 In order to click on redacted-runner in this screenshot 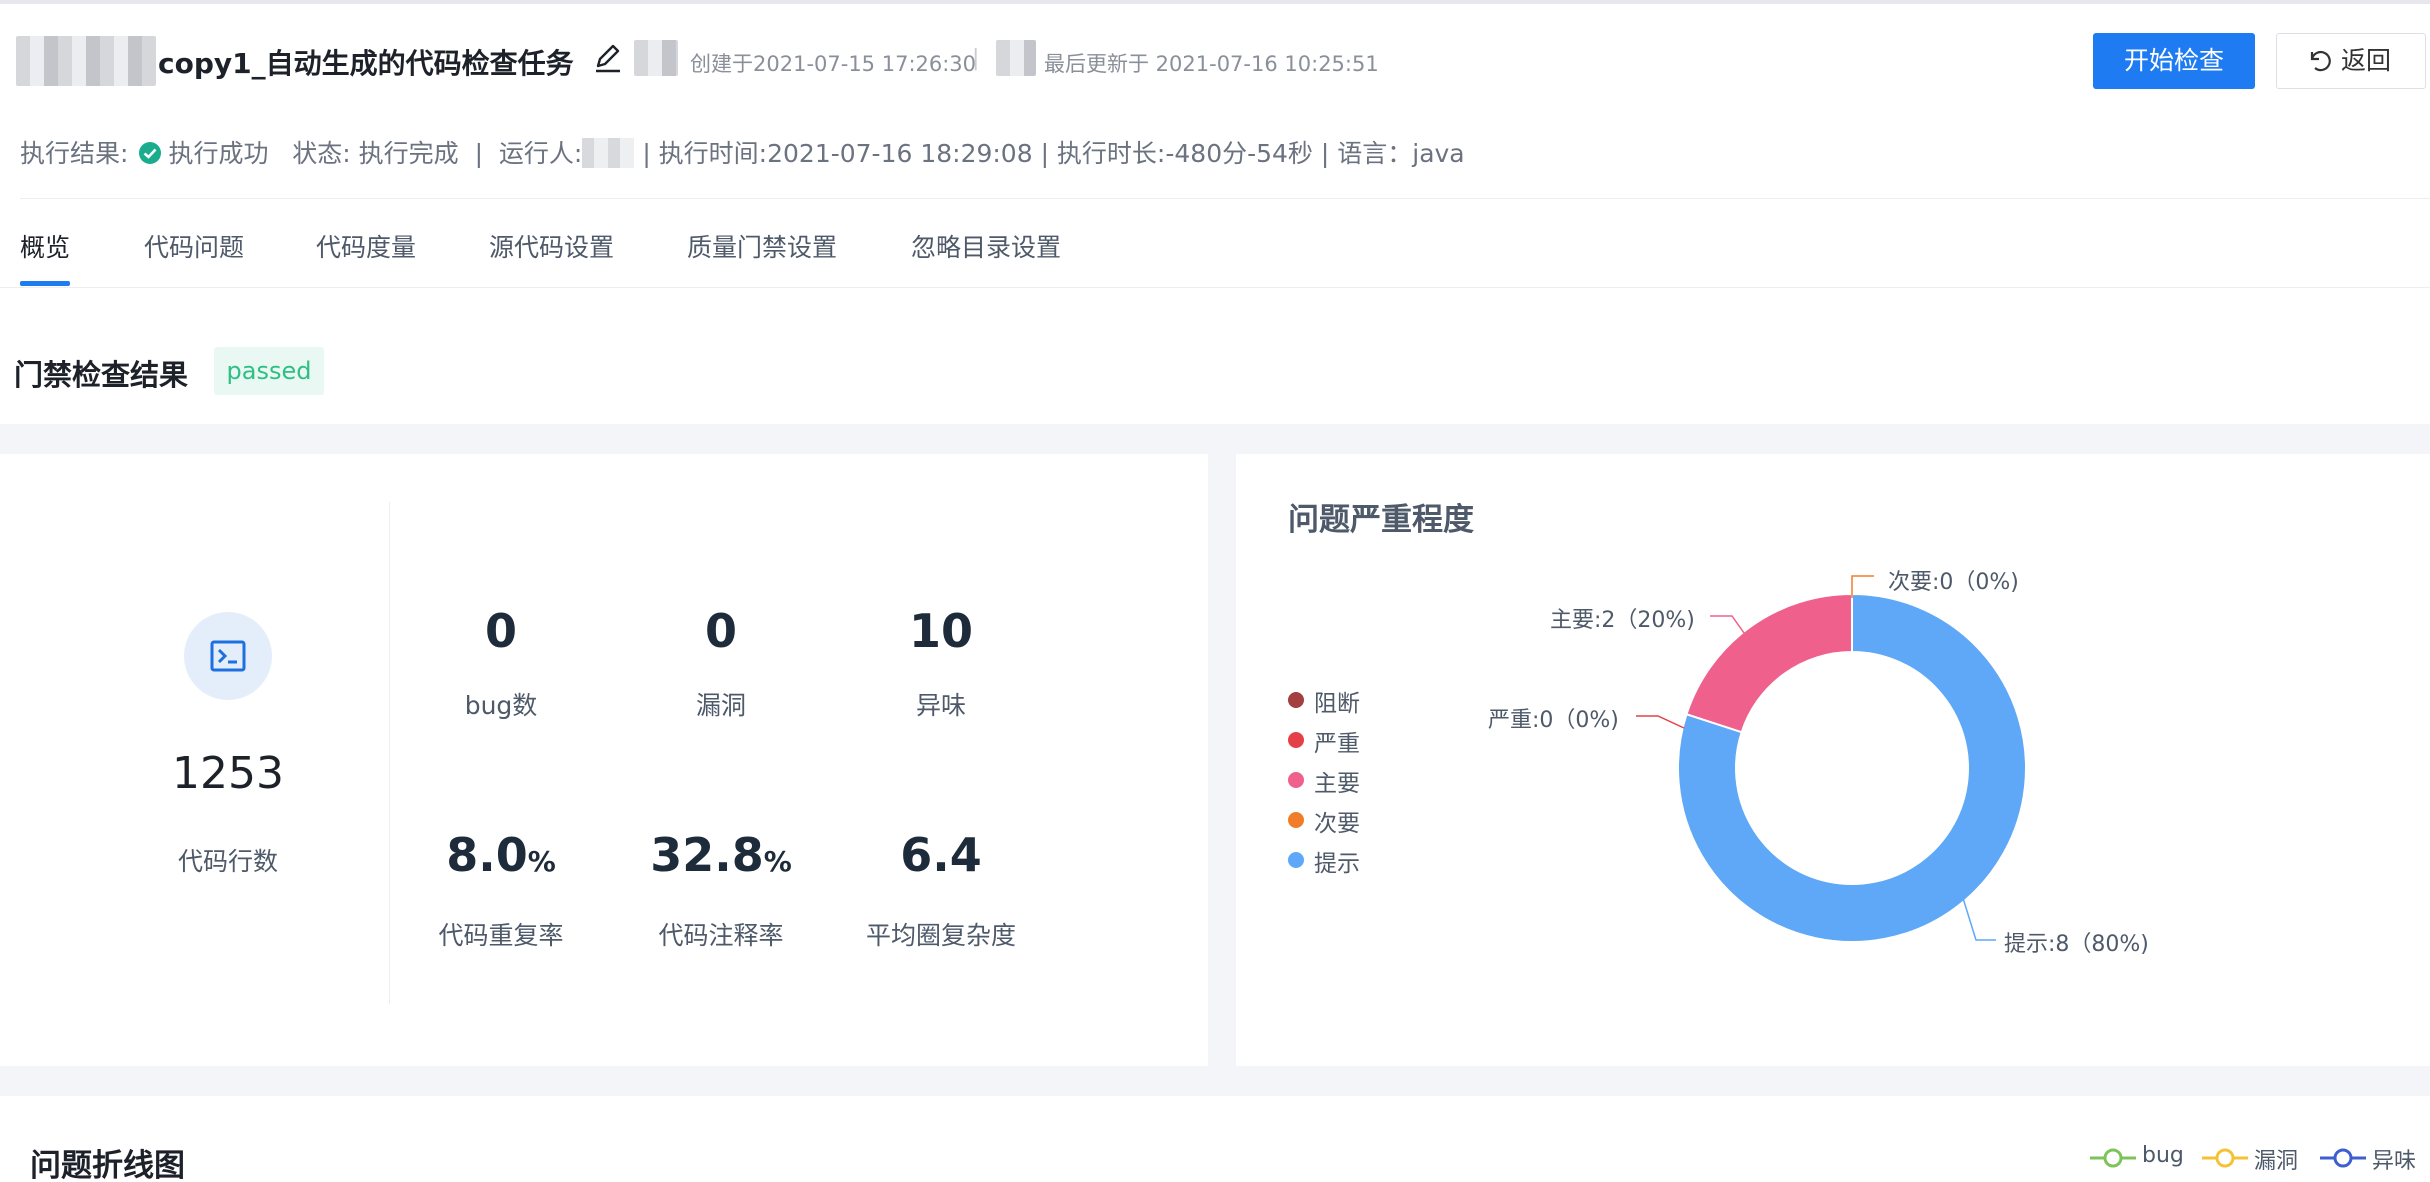, I will do `click(608, 153)`.